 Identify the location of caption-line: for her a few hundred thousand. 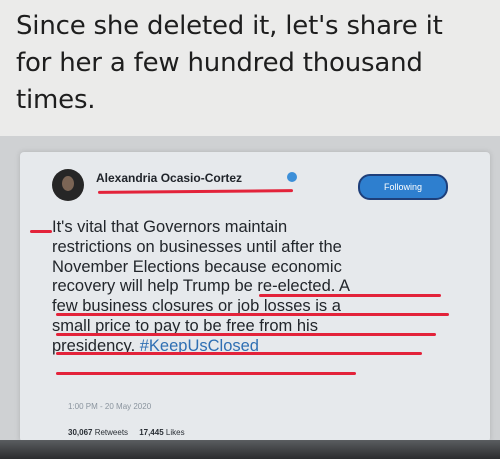
(219, 63).